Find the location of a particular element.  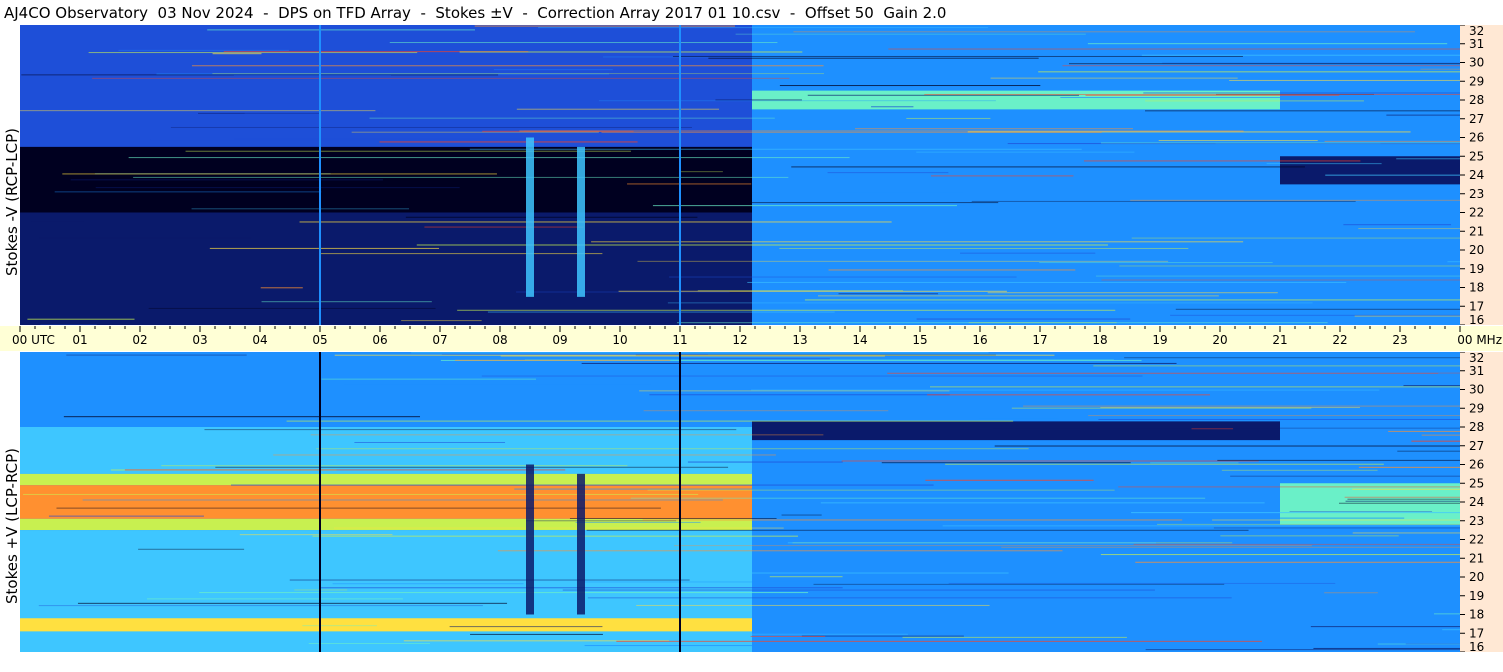

time-tick-label: 07 is located at coordinates (439, 340).